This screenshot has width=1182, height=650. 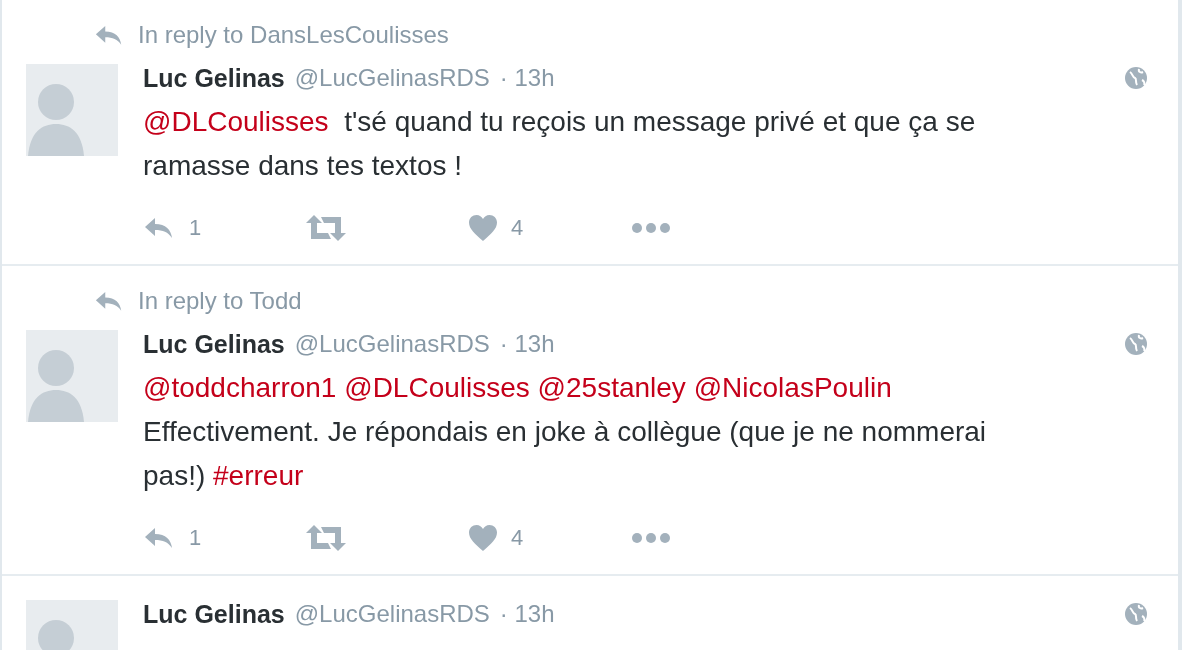 I want to click on tweet-text: @toddcharron1 @DLCoulisses @25stanley @NicolasPoulin Effectivement. Je répondais en joke à collègue (que je ne nommerai pas!) #erreur, so click(x=565, y=432).